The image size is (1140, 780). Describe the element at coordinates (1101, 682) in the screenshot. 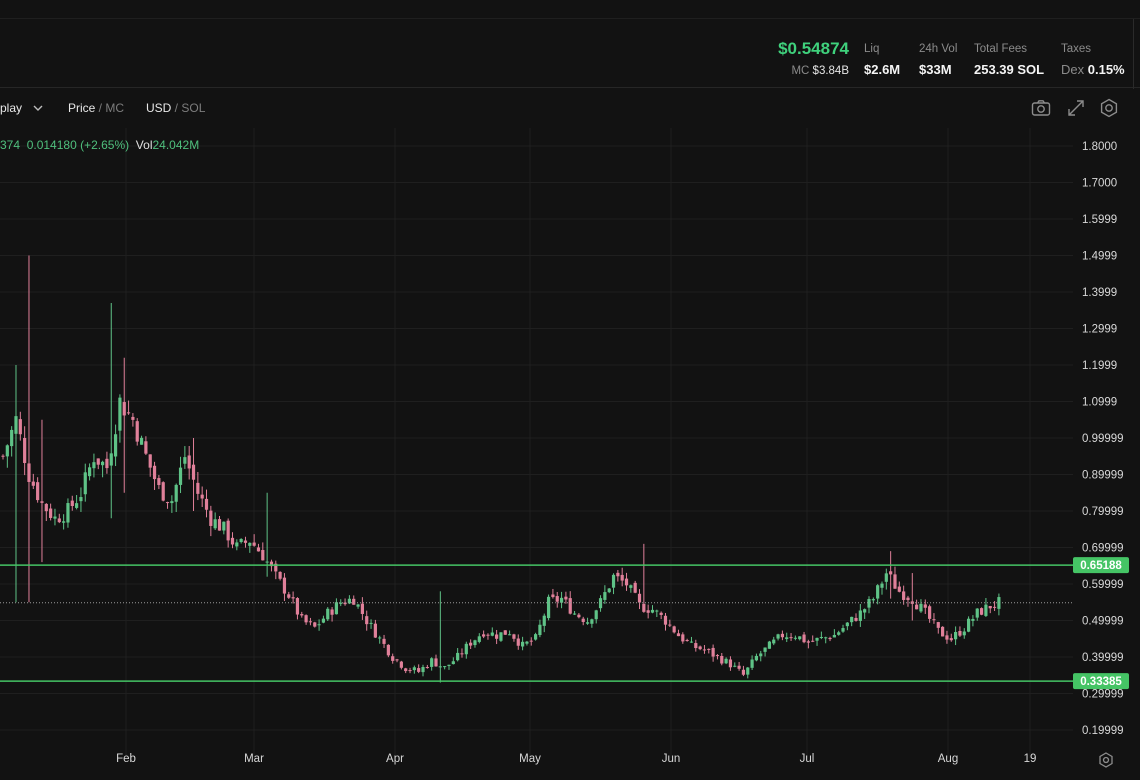

I see `level-label: 0.33385` at that location.